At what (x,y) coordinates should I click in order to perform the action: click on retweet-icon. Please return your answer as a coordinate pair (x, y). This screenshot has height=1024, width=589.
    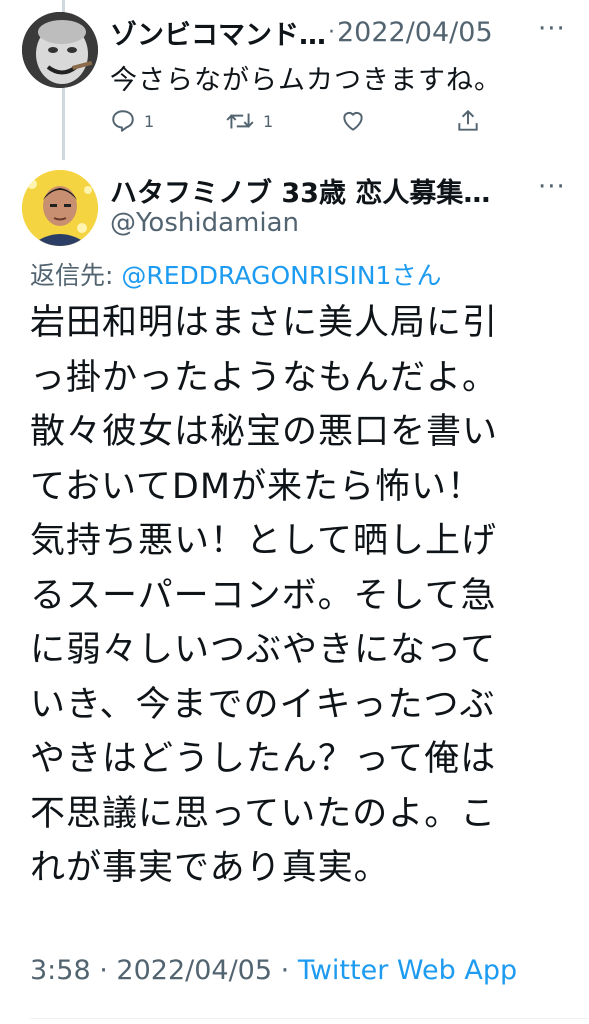
    Looking at the image, I should click on (240, 121).